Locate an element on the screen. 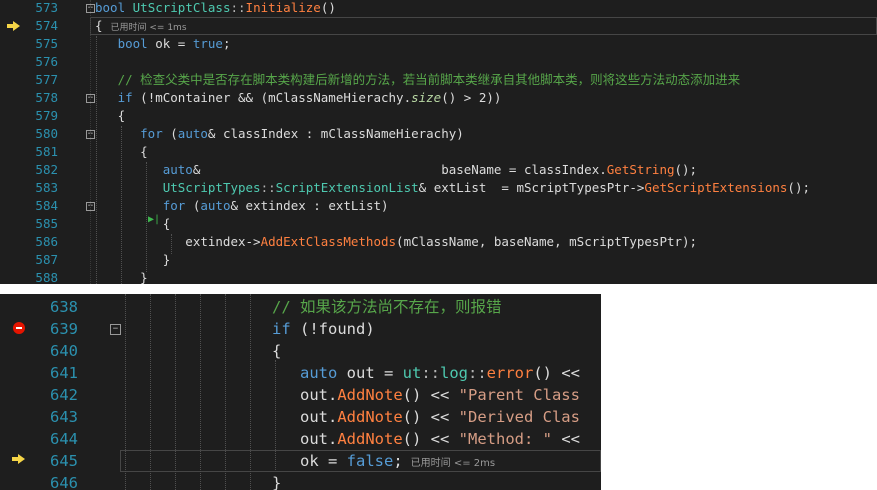 This screenshot has height=490, width=877. line-number: 638 is located at coordinates (64, 307).